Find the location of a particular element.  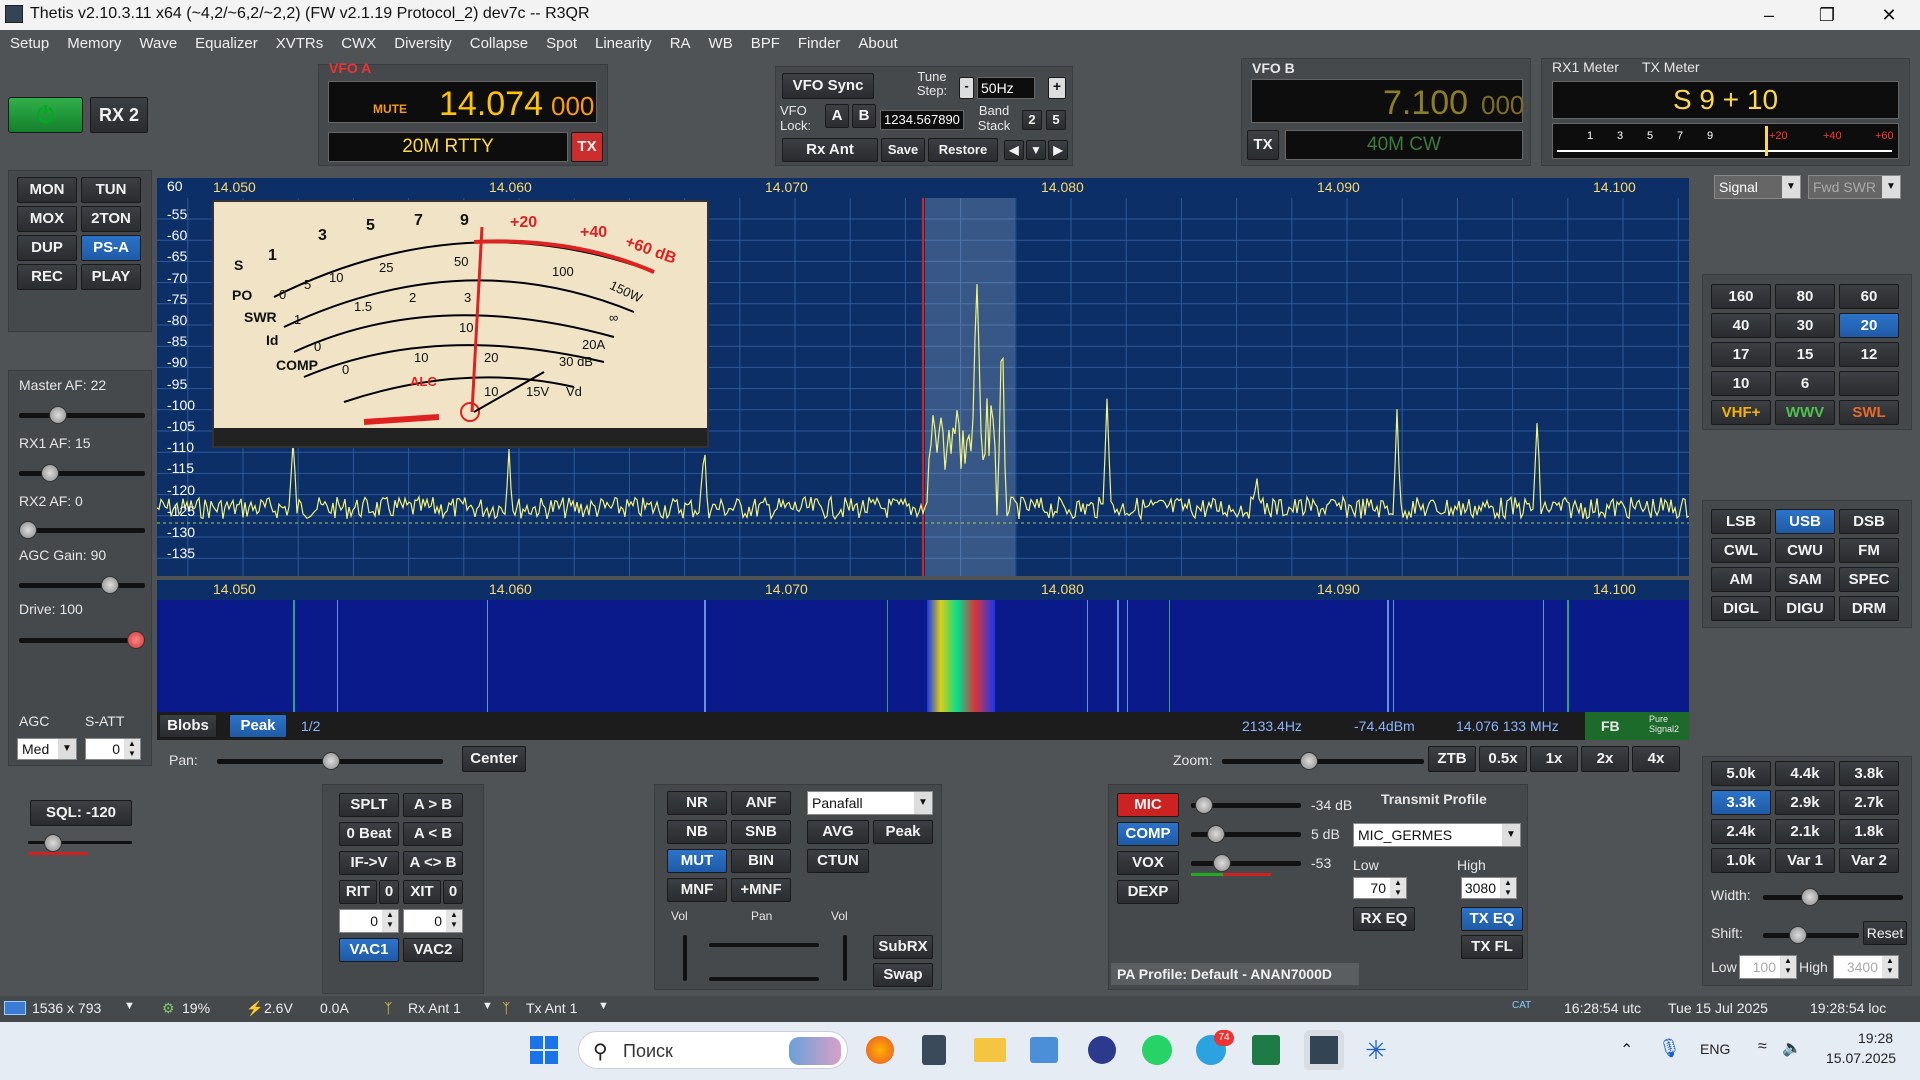

swap-button: Swap is located at coordinates (903, 975).